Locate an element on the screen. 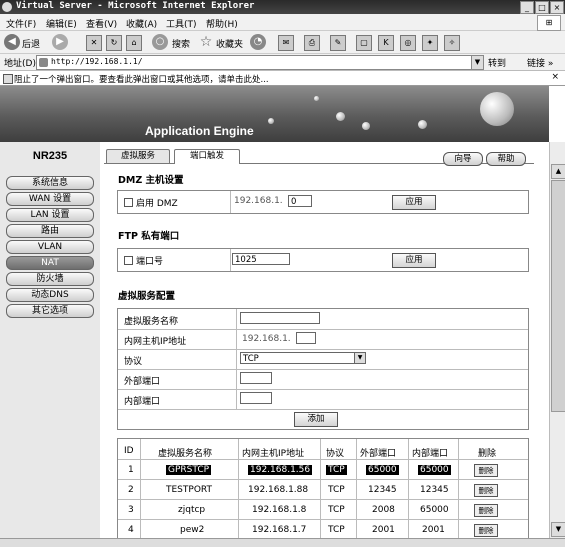  row-id: 4 is located at coordinates (131, 530).